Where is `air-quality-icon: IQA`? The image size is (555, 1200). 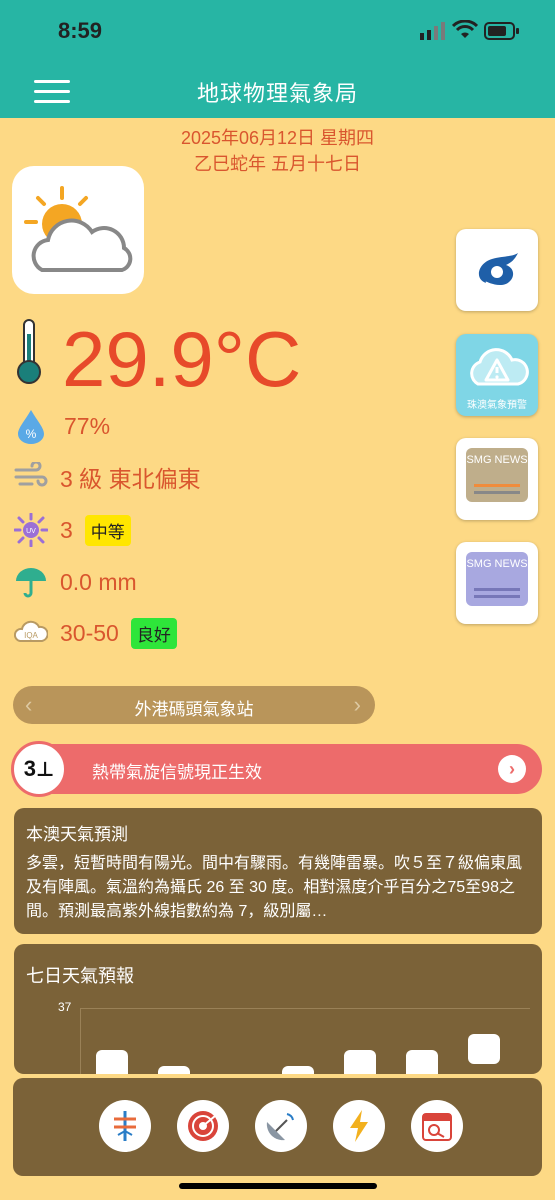 air-quality-icon: IQA is located at coordinates (31, 631).